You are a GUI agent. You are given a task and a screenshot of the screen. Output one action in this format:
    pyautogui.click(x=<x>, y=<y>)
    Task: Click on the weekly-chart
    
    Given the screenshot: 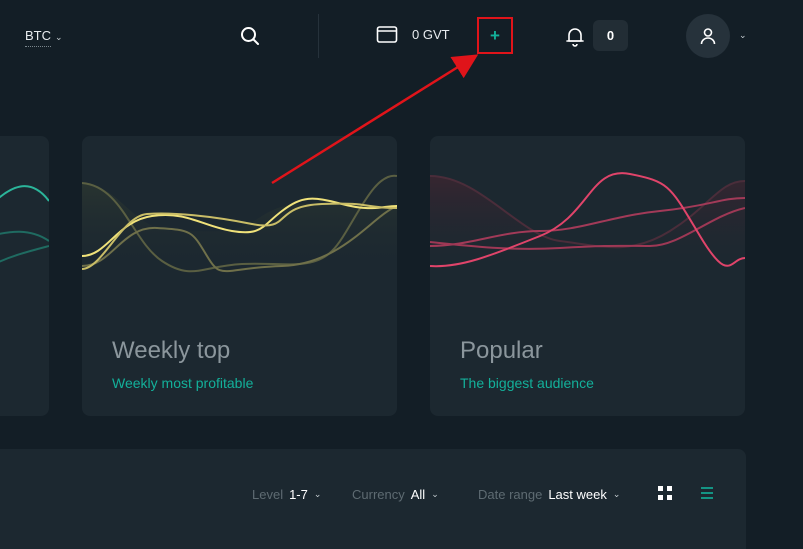 What is the action you would take?
    pyautogui.click(x=239, y=225)
    